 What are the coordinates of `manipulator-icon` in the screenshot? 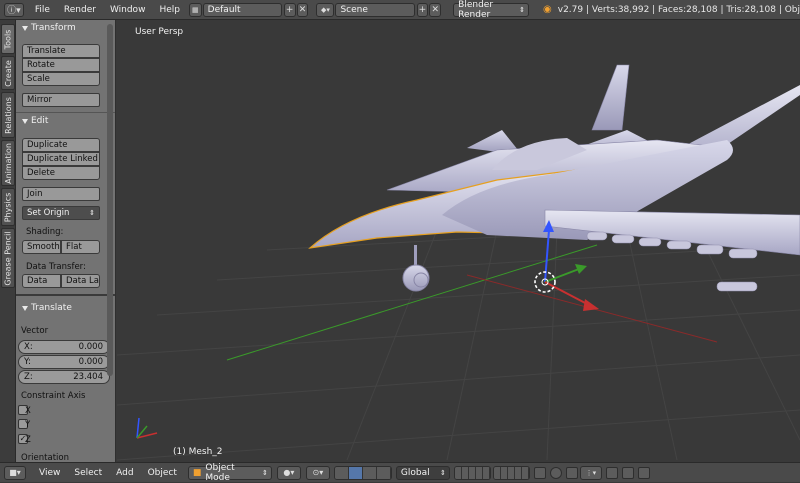 It's located at (341, 472).